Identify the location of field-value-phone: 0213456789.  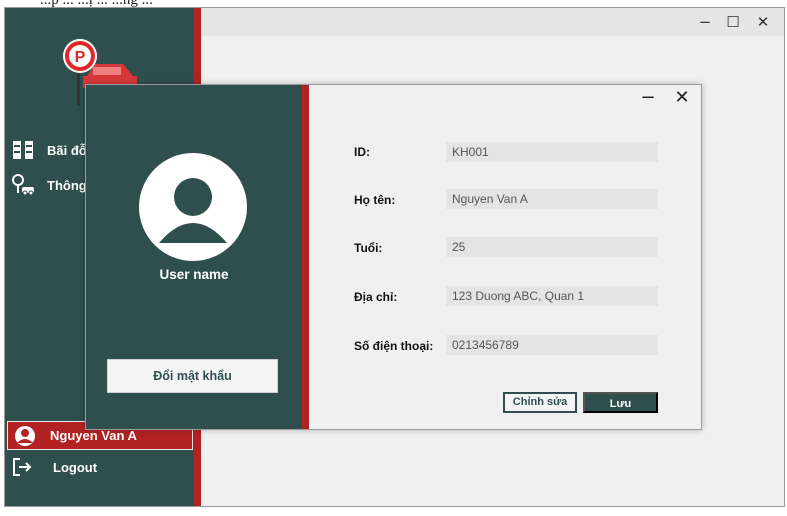
(552, 345).